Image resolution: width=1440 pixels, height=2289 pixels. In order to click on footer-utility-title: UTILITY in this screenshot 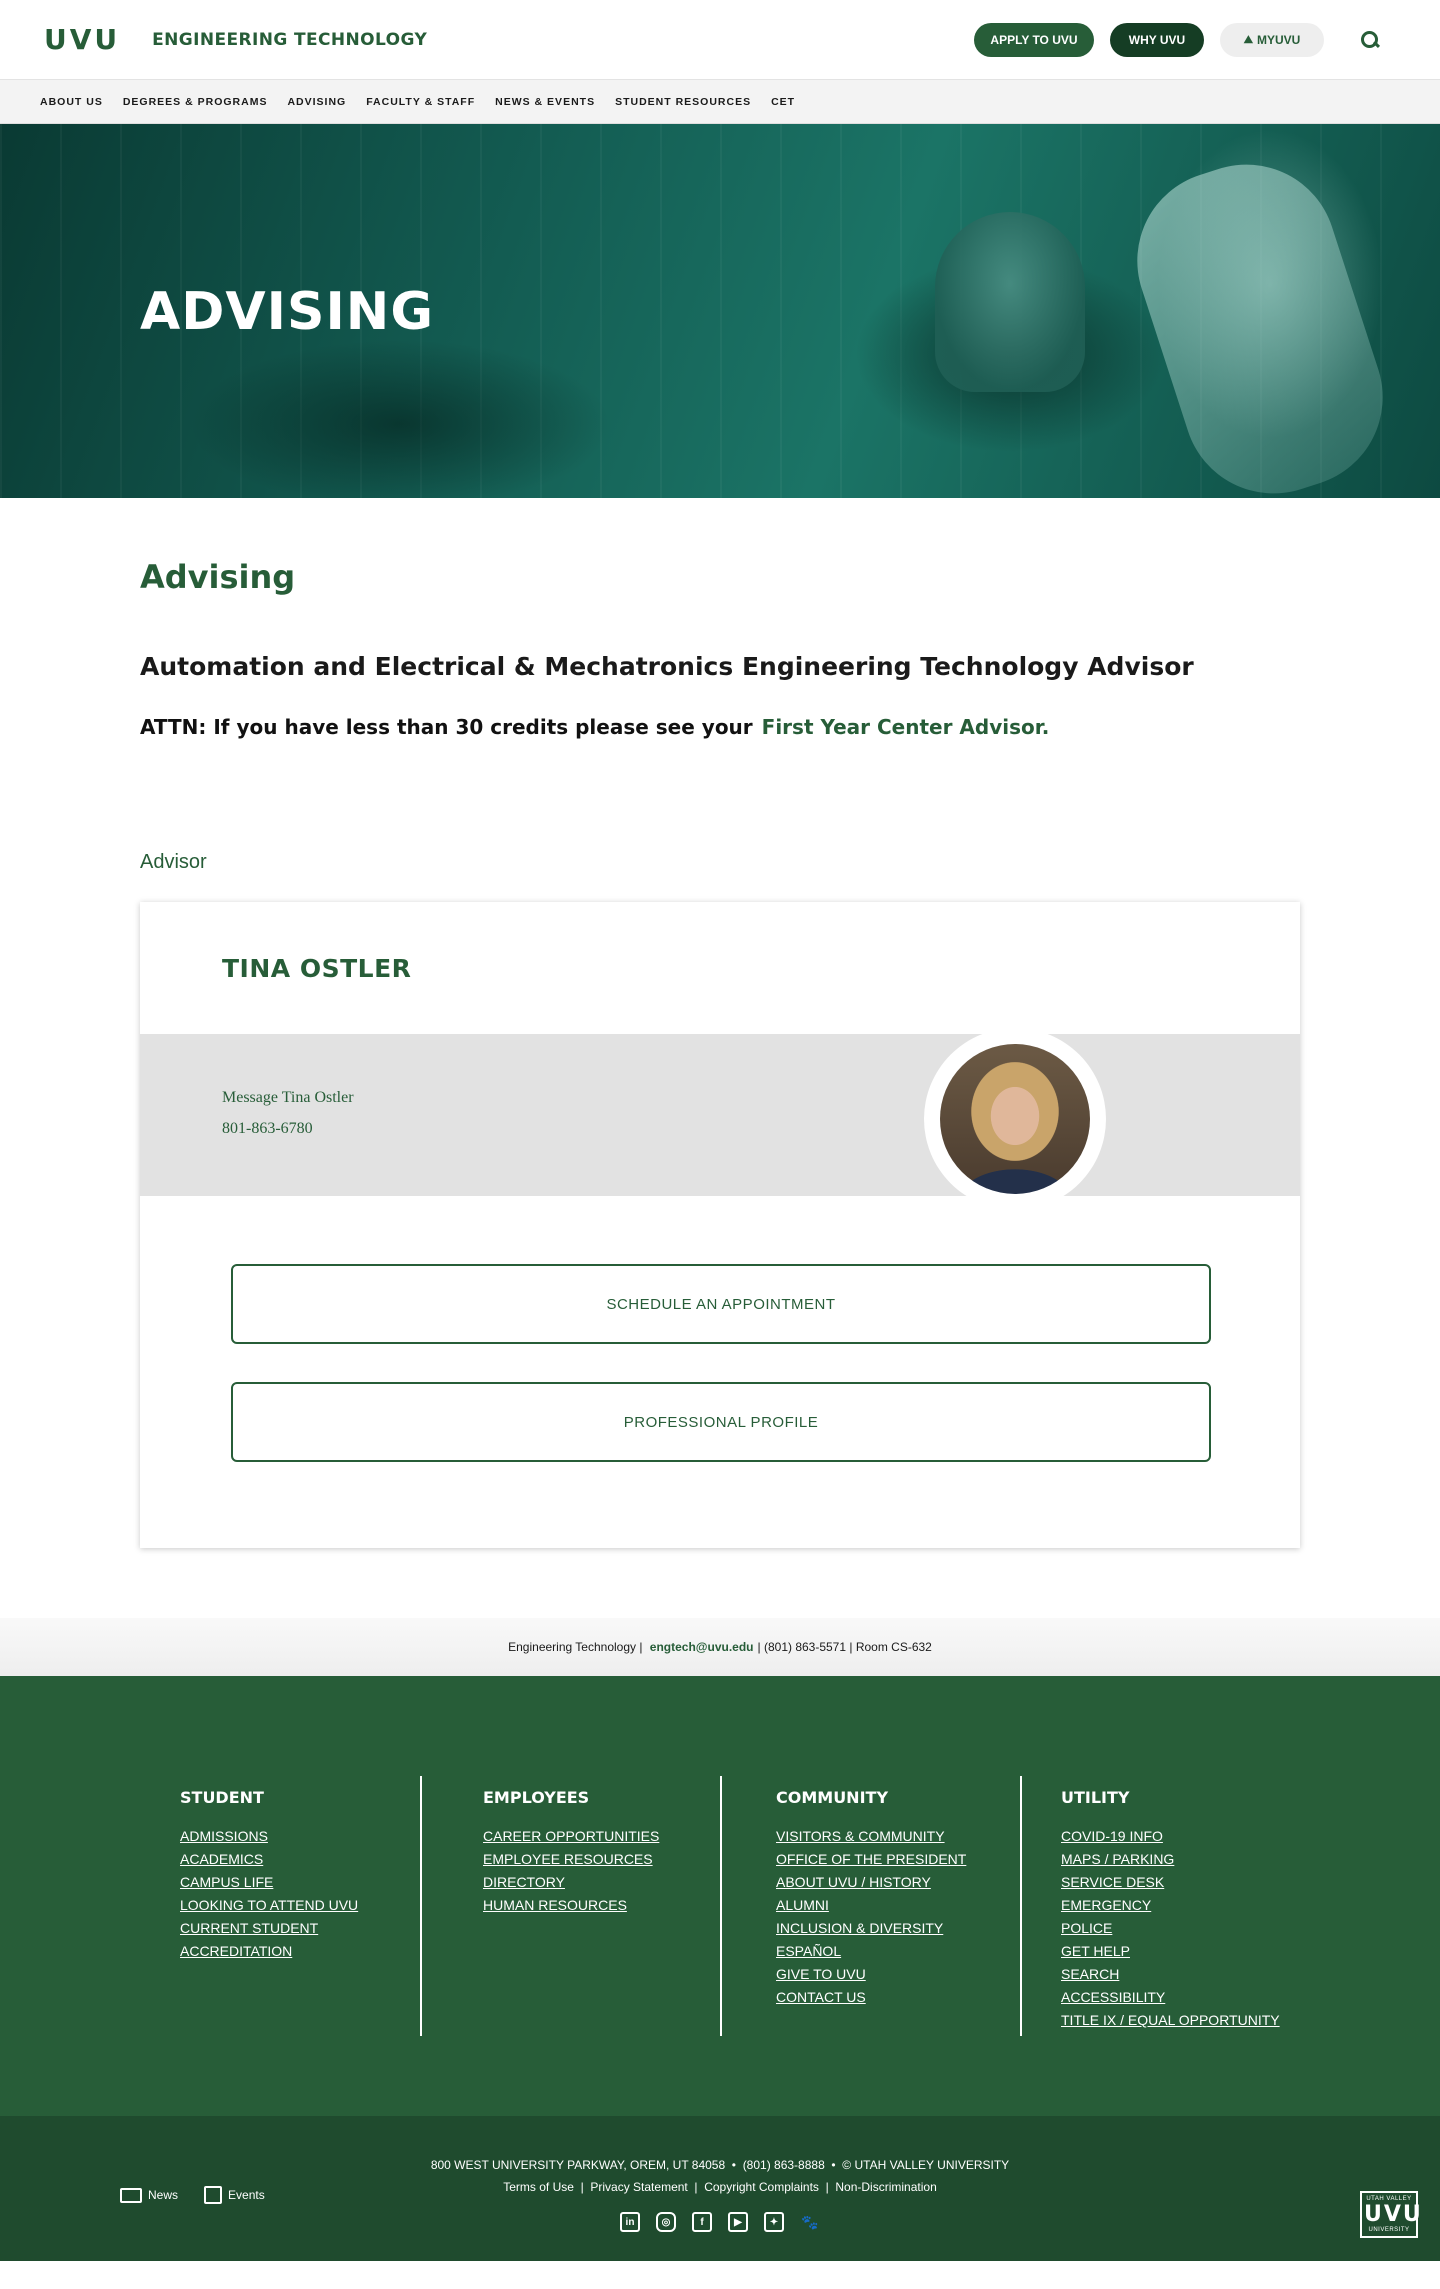, I will do `click(1095, 1797)`.